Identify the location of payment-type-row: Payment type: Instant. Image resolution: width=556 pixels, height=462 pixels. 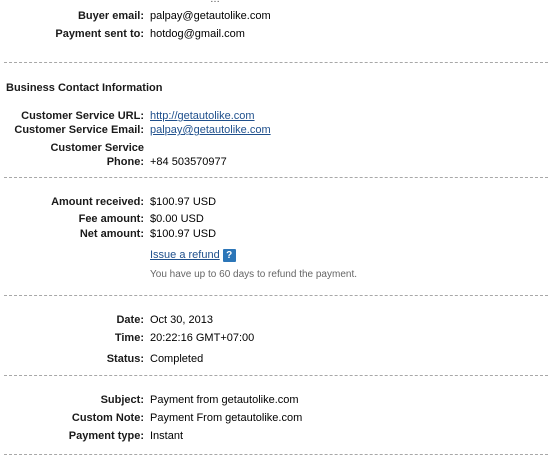
(278, 437).